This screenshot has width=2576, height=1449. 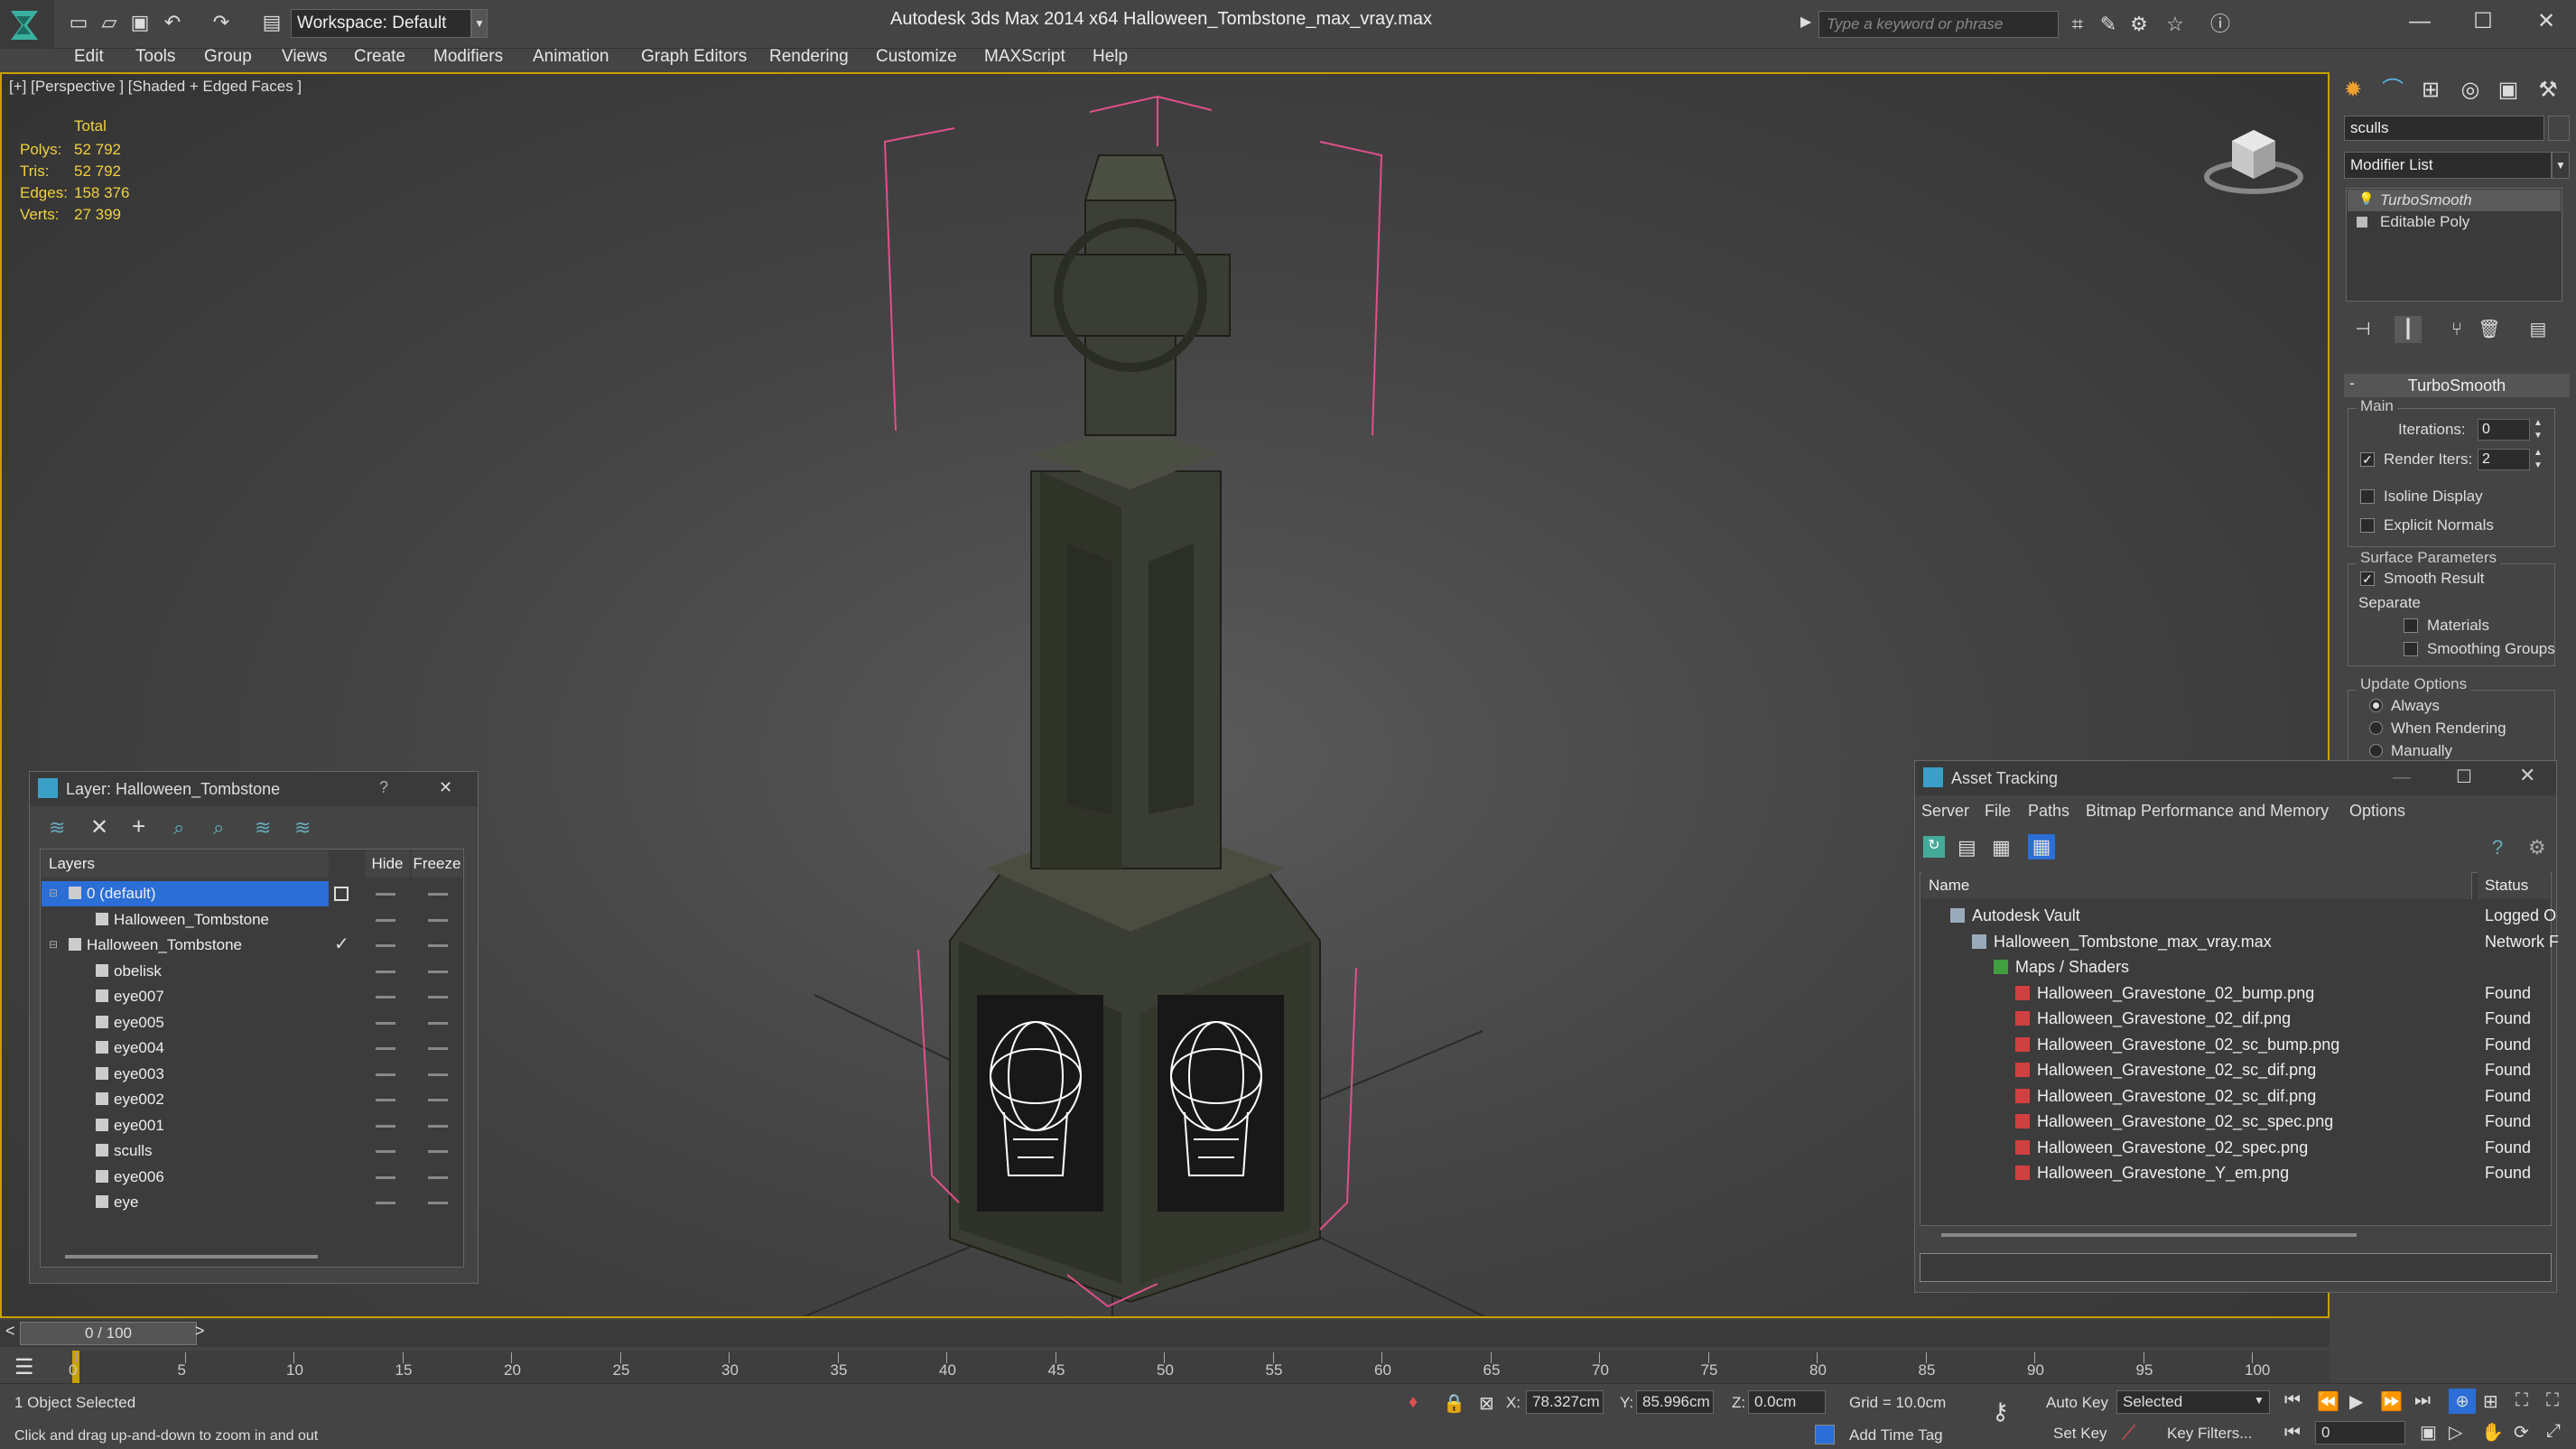 I want to click on play-icon: ▶, so click(x=2356, y=1401).